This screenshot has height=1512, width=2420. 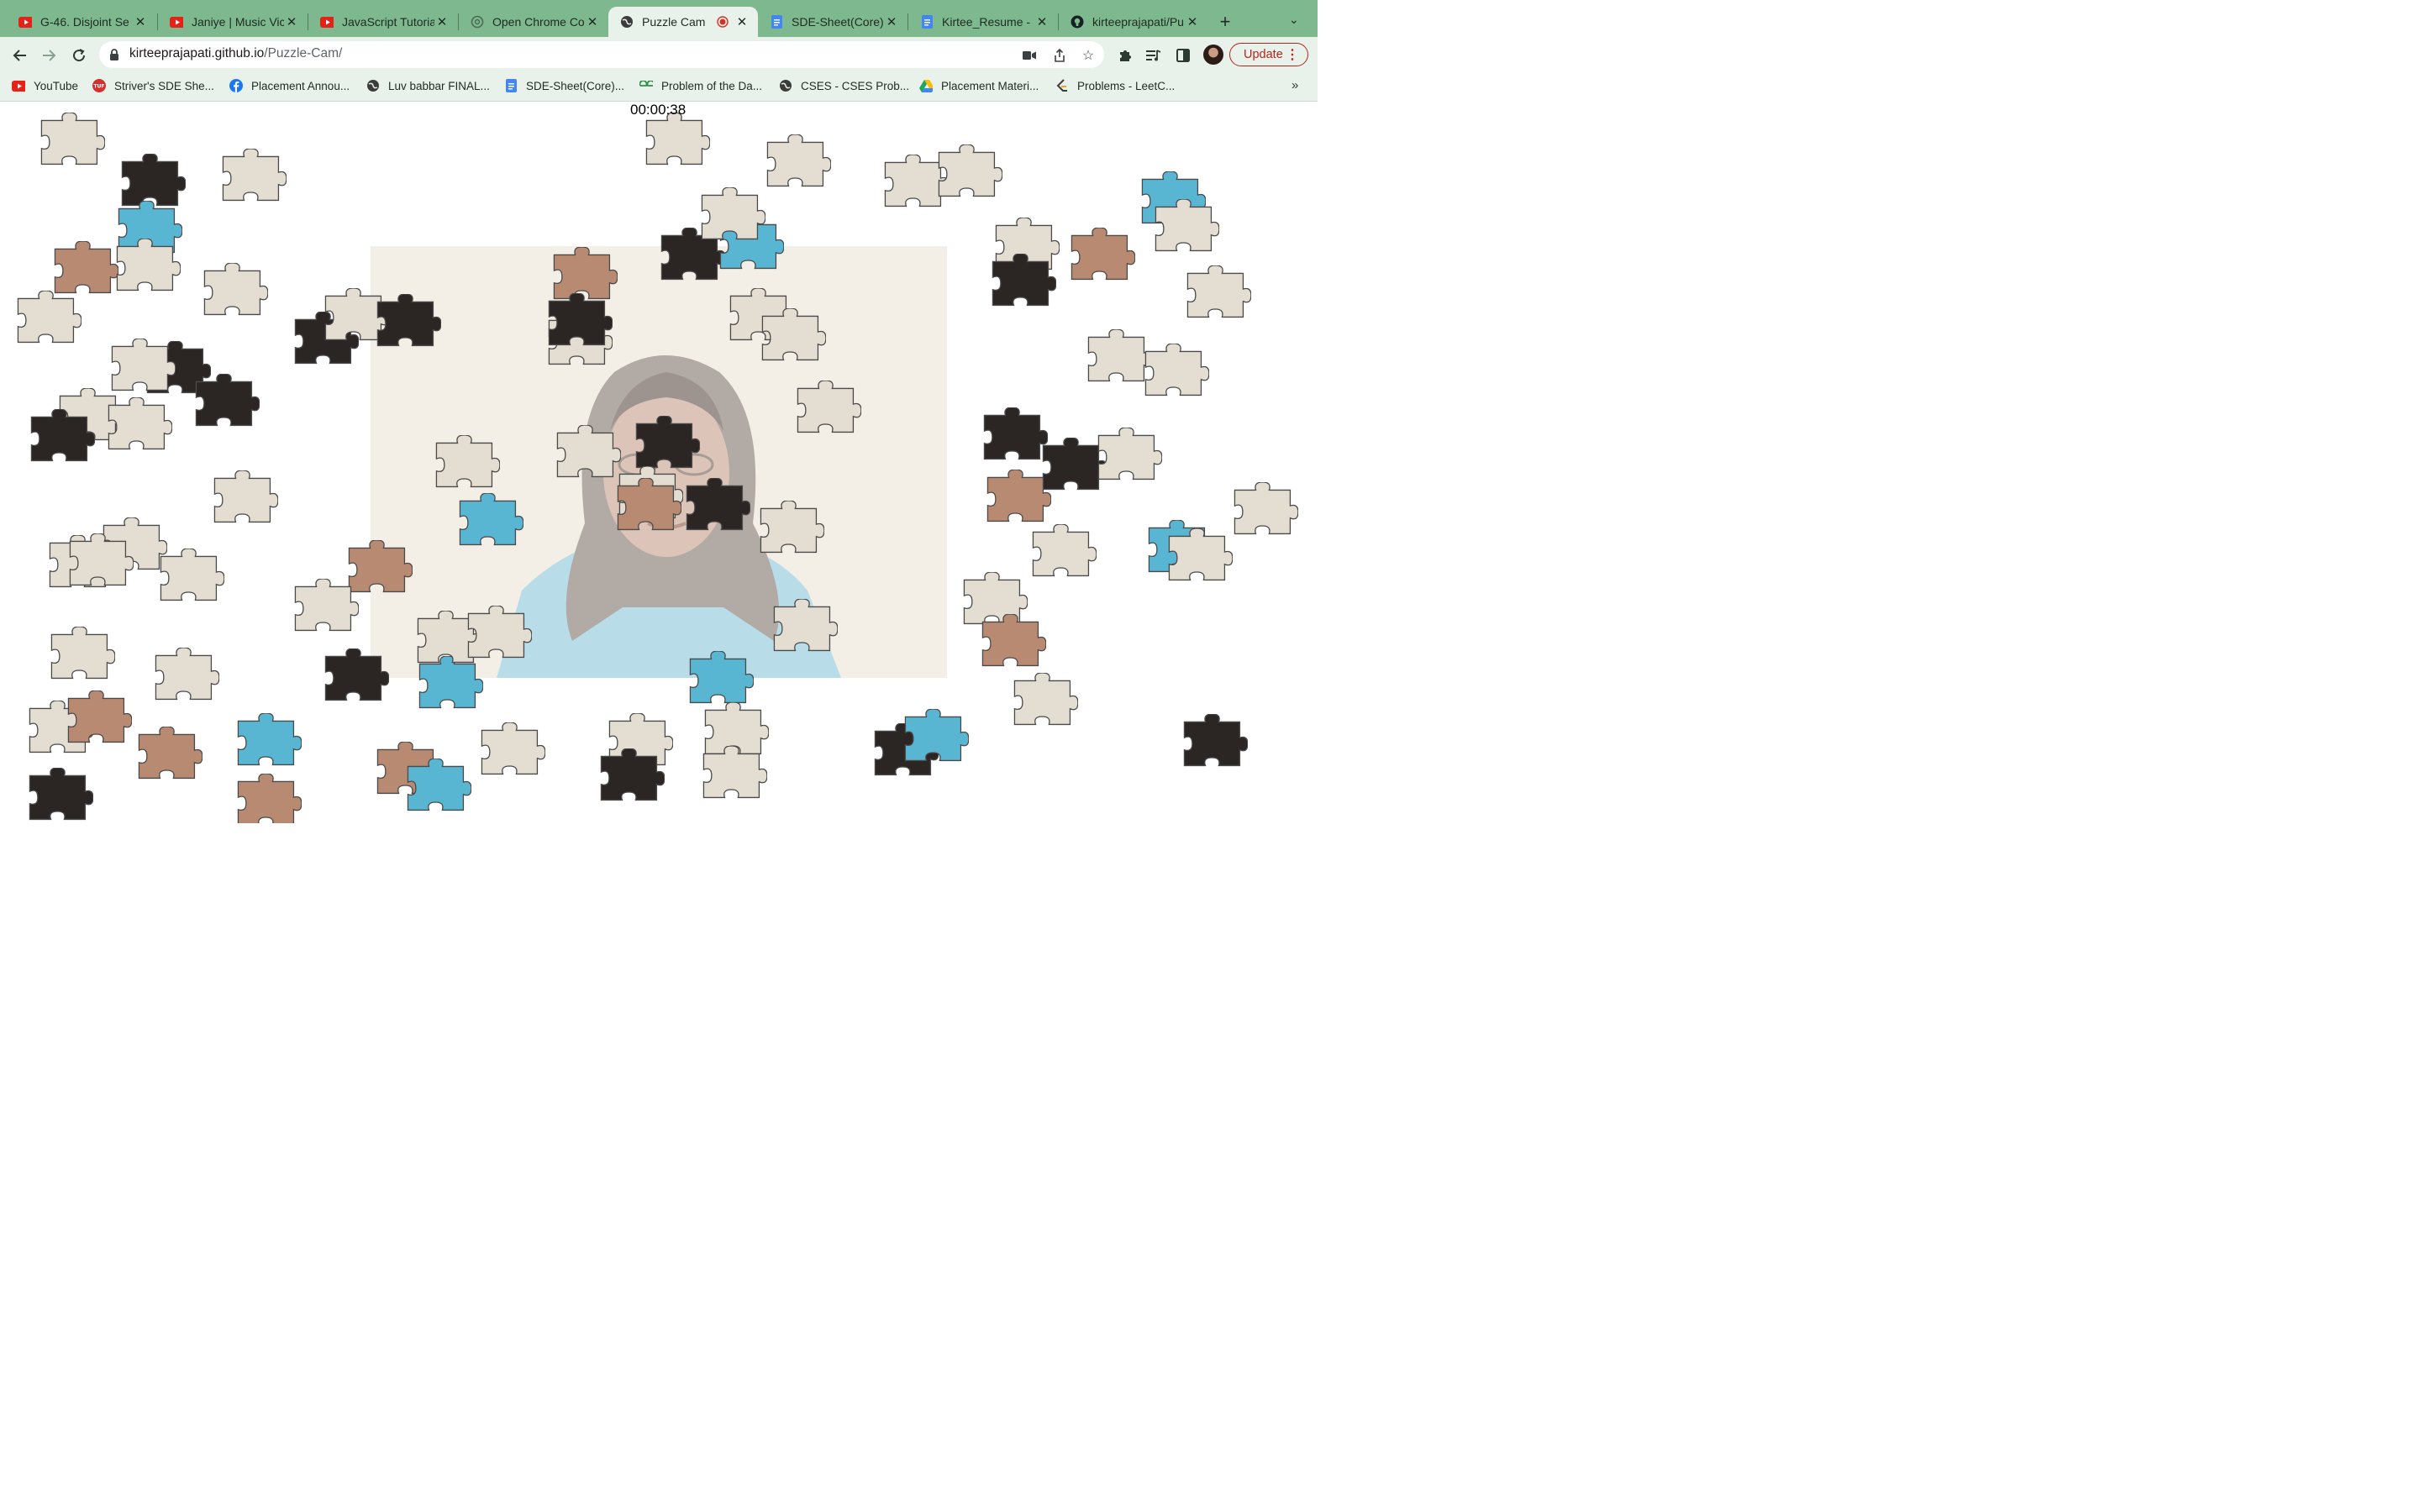 I want to click on tab-search-chevron-icon: ⌄, so click(x=1294, y=20).